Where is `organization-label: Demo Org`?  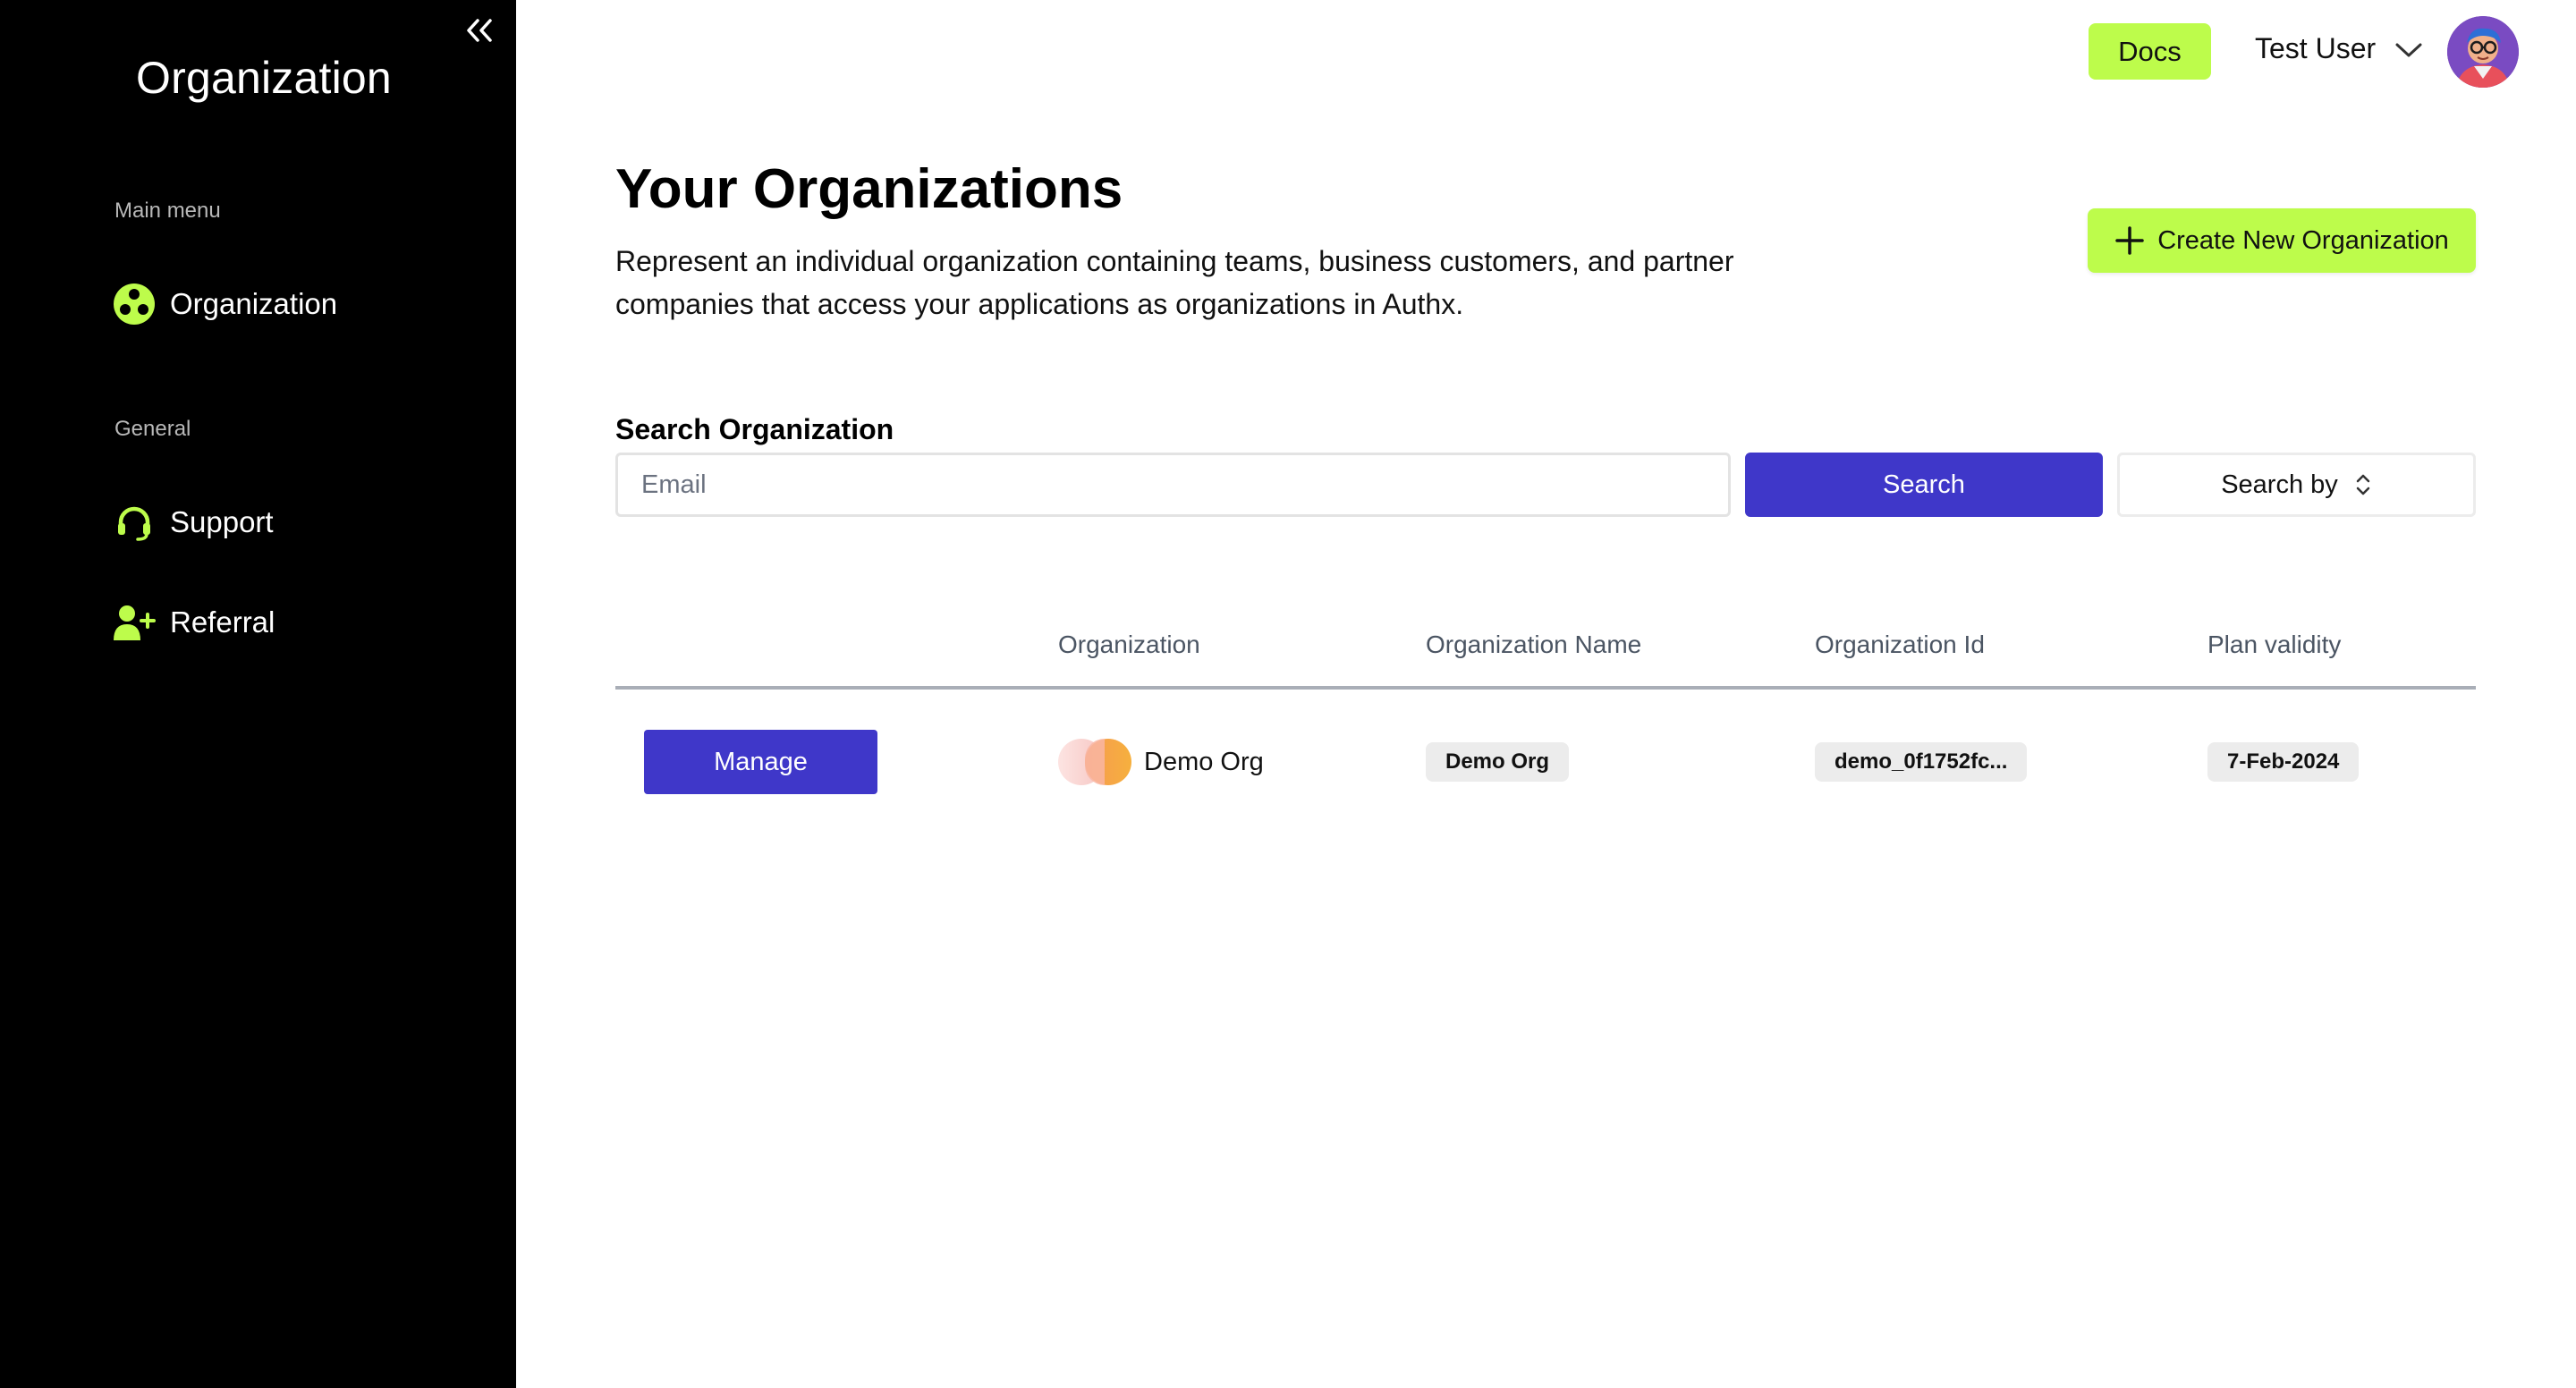
organization-label: Demo Org is located at coordinates (1204, 762).